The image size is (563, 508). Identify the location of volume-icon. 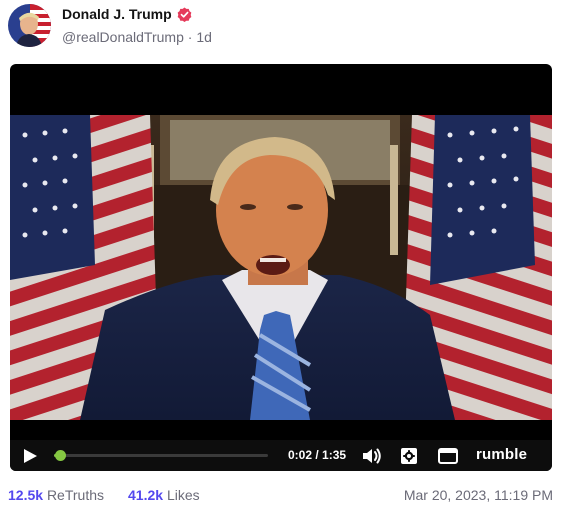
(372, 456).